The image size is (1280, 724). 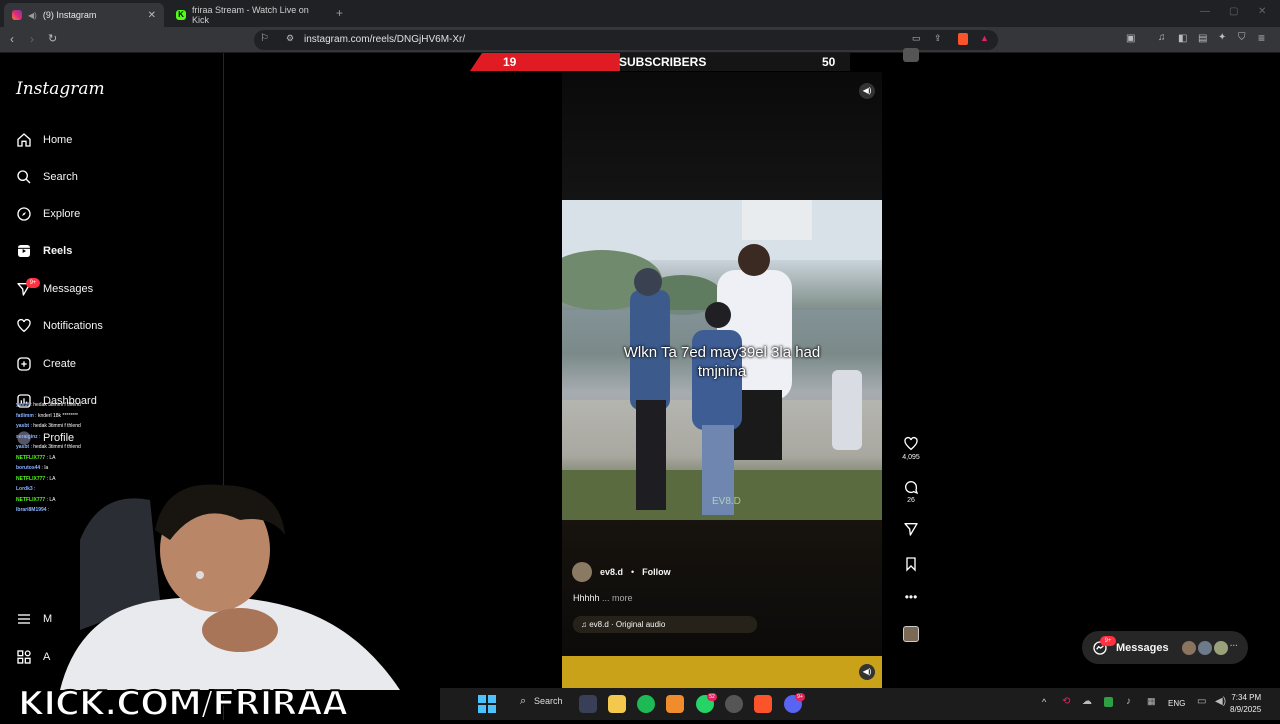 I want to click on spotify-icon, so click(x=646, y=704).